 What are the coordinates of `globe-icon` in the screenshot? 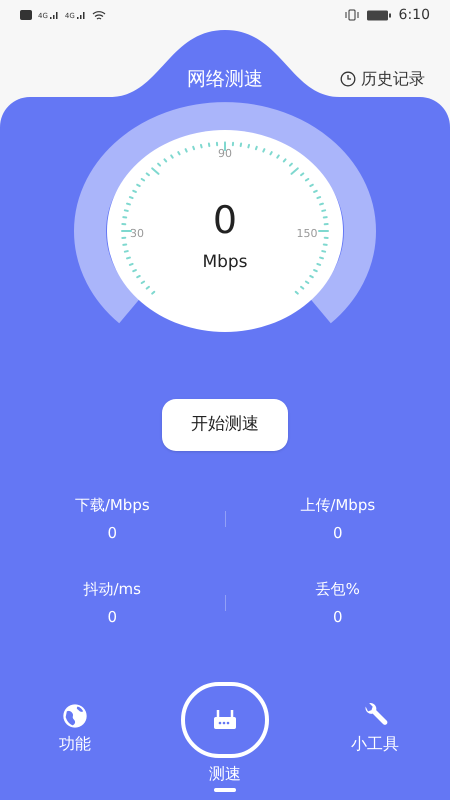 It's located at (75, 716).